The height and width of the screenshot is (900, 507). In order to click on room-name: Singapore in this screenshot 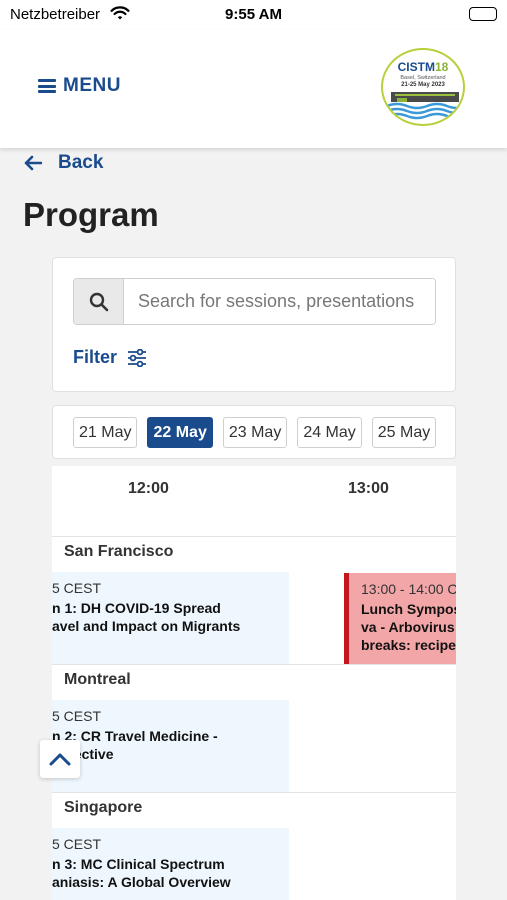, I will do `click(103, 807)`.